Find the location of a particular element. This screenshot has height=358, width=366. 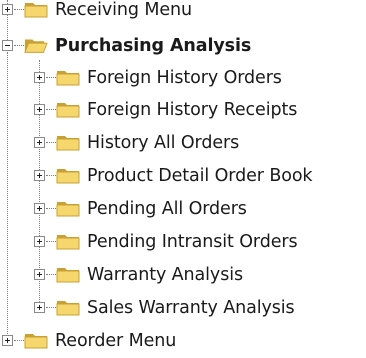

tree-item-label: Receiving Menu is located at coordinates (124, 10).